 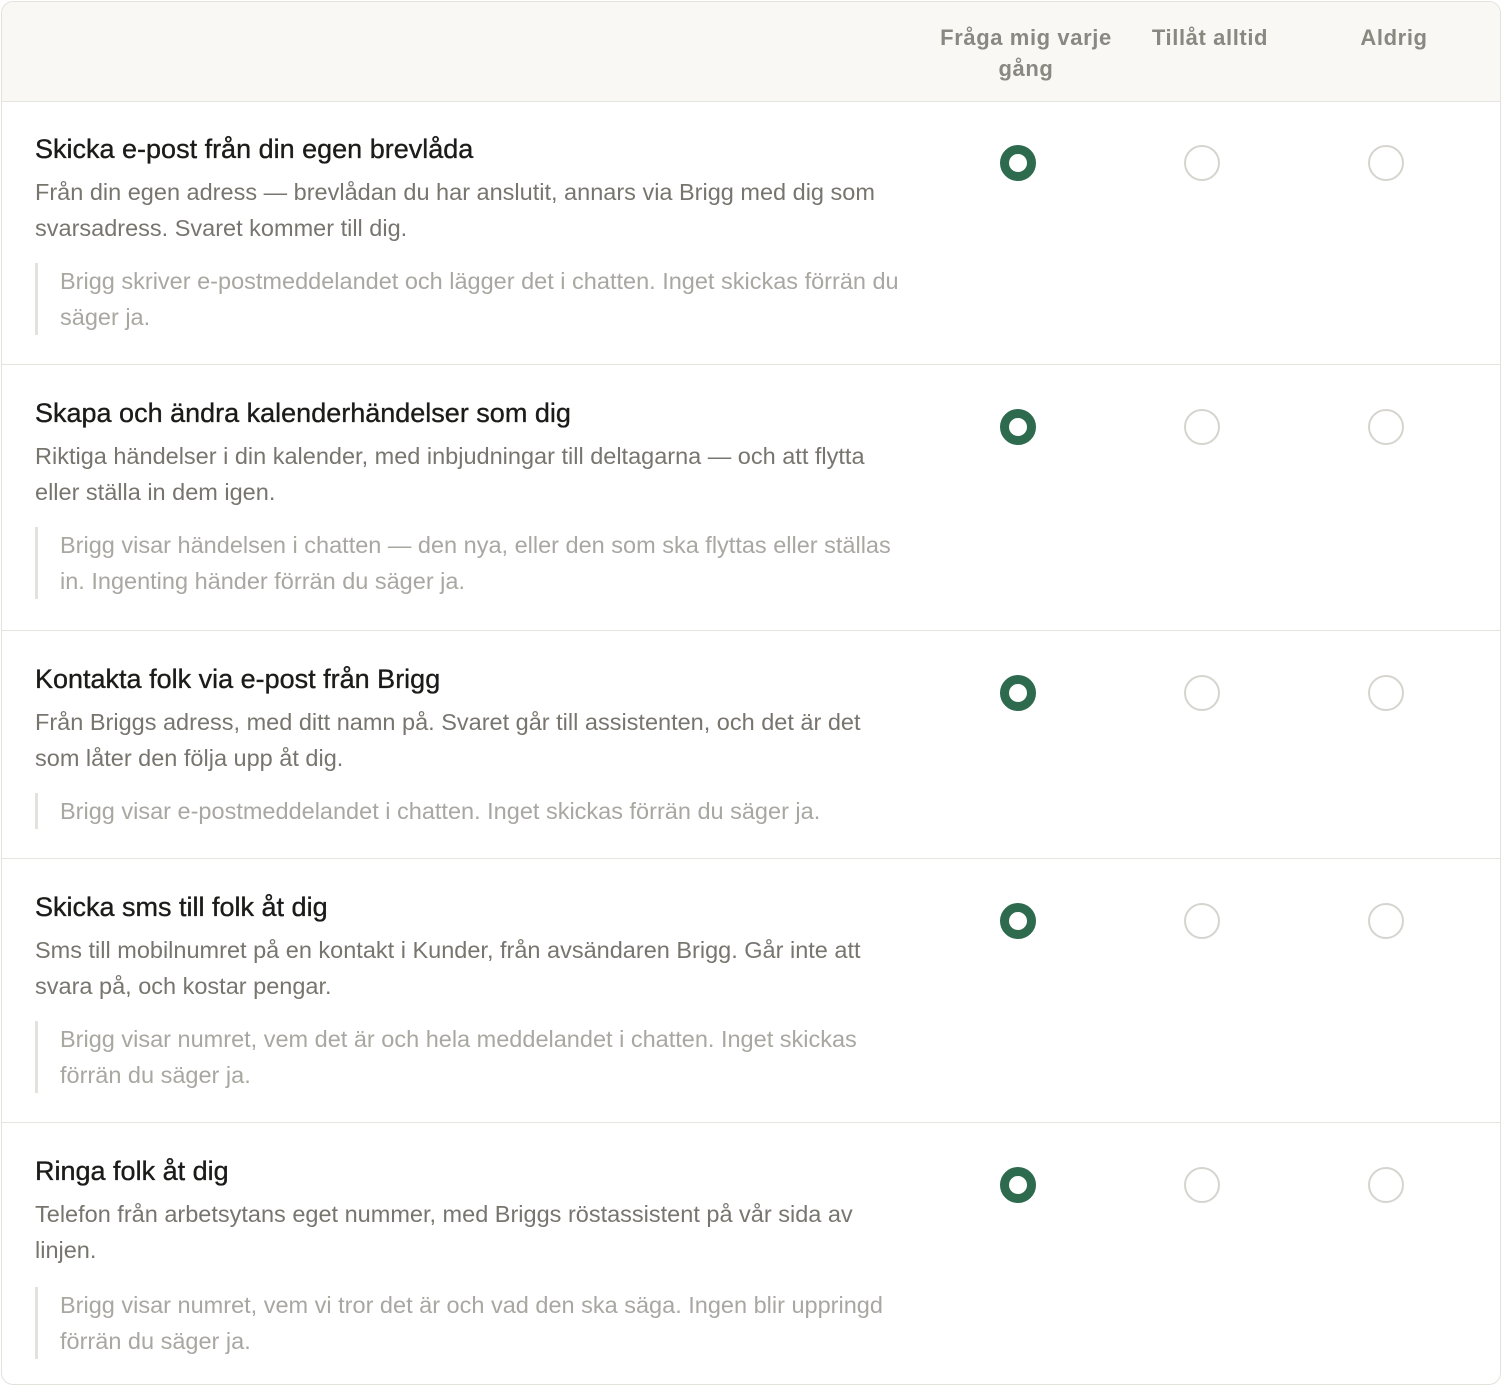 I want to click on row-title: Kontakta folk via e-post från Brigg, so click(x=238, y=679).